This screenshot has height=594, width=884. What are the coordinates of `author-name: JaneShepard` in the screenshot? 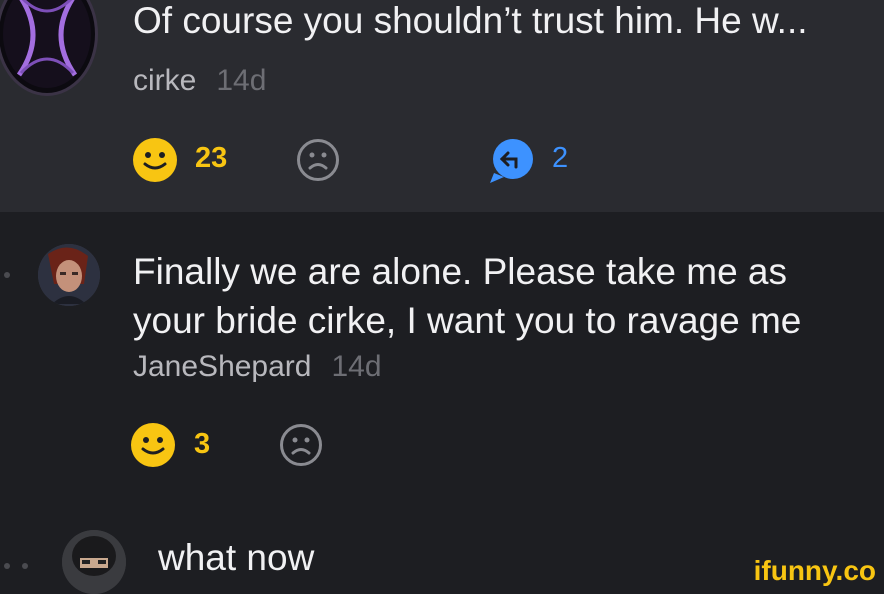 It's located at (222, 366).